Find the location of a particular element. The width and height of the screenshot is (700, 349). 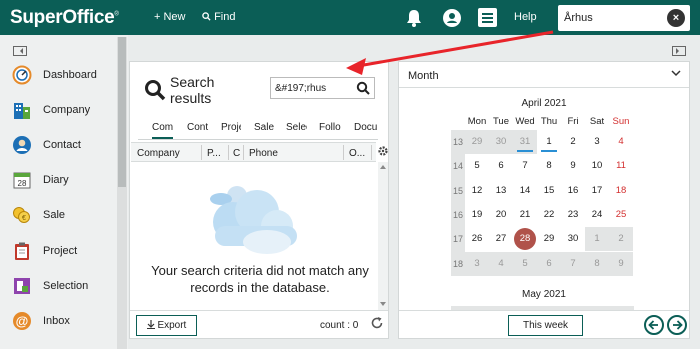

calendar-day: 28 is located at coordinates (525, 239).